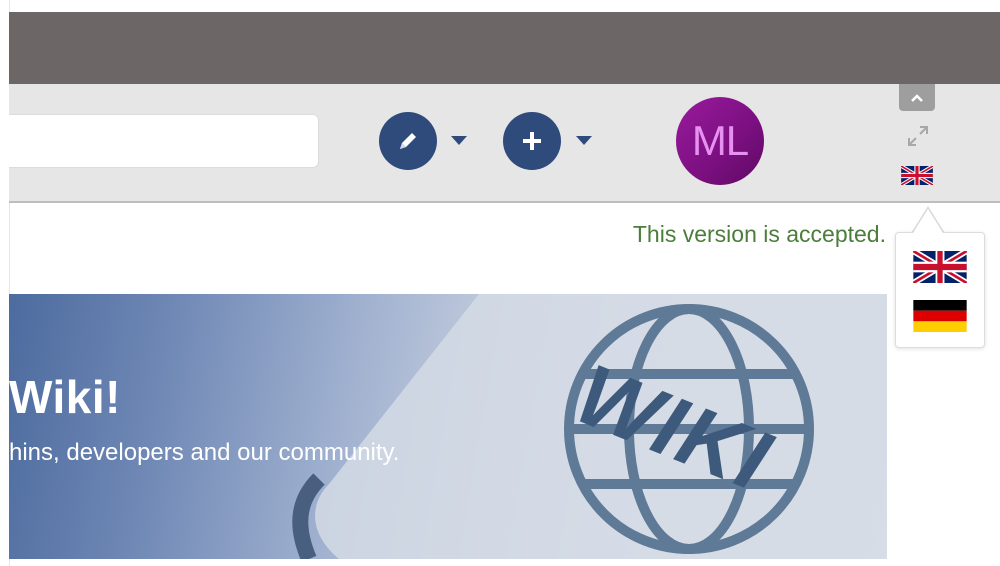 The image size is (1000, 566). Describe the element at coordinates (65, 397) in the screenshot. I see `banner-title: Wiki!` at that location.